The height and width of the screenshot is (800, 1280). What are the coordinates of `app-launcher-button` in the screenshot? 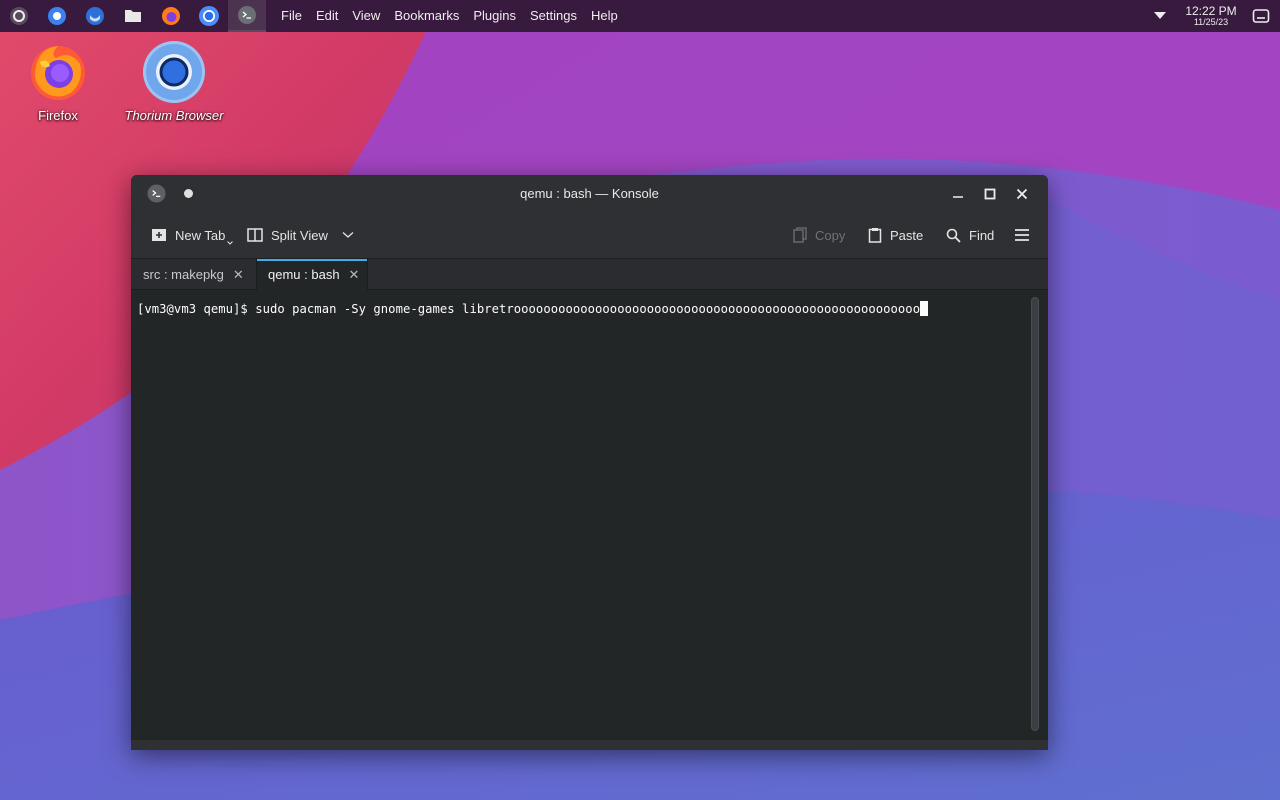 It's located at (19, 16).